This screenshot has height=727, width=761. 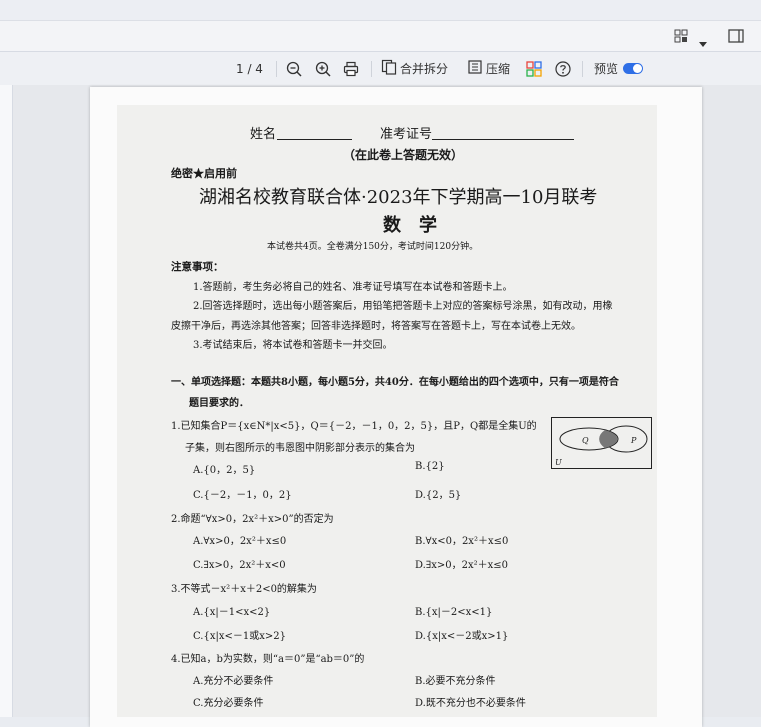 What do you see at coordinates (470, 703) in the screenshot?
I see `q4-option-d: D.既不充分也不必要条件` at bounding box center [470, 703].